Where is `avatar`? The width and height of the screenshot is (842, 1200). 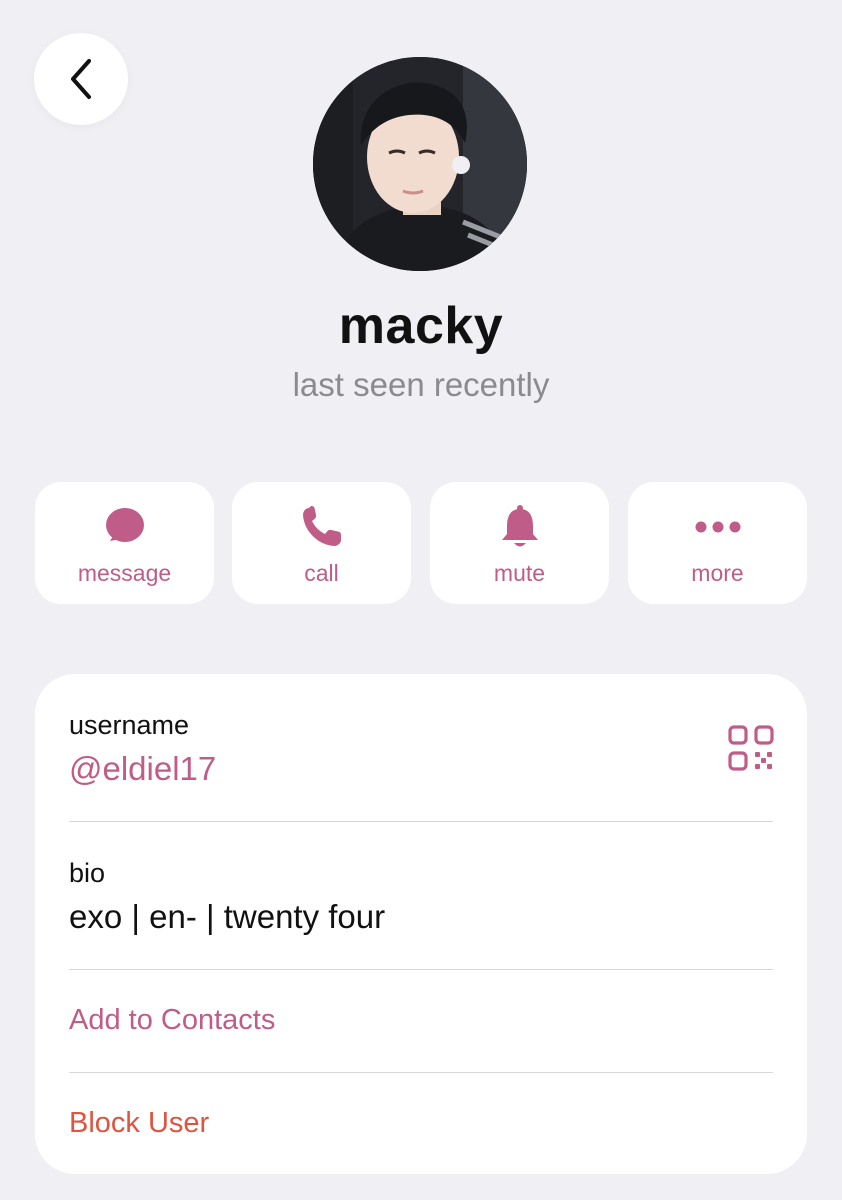
avatar is located at coordinates (420, 164).